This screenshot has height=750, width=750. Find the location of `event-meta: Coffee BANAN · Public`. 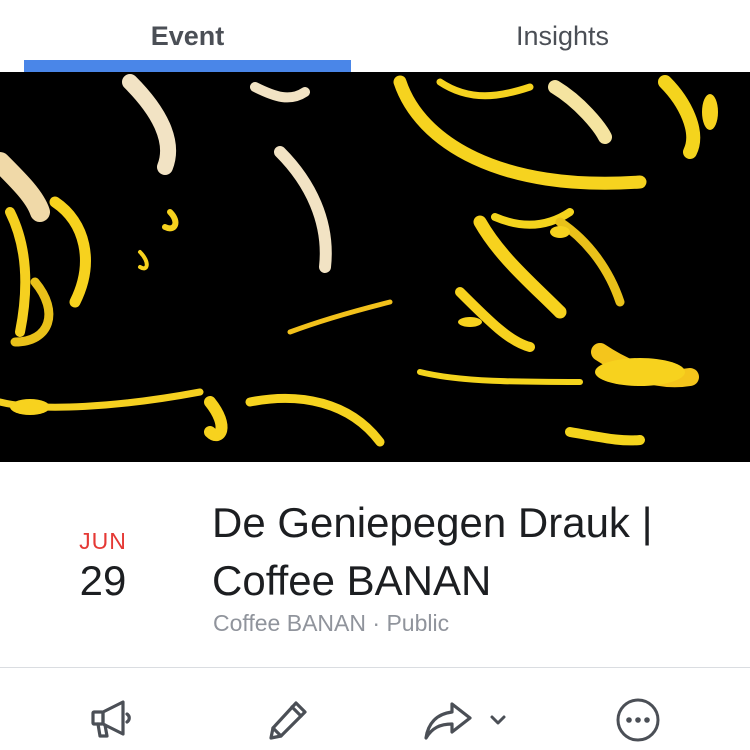

event-meta: Coffee BANAN · Public is located at coordinates (331, 623).